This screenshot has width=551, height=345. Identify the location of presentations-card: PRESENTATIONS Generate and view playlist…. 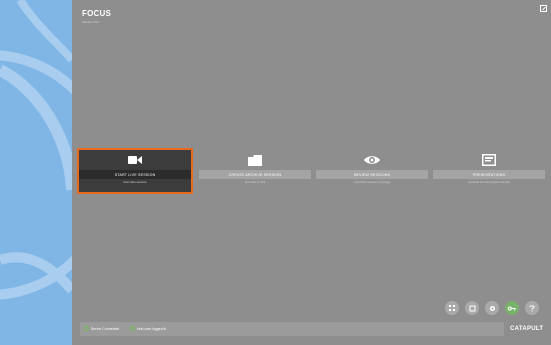
(489, 171).